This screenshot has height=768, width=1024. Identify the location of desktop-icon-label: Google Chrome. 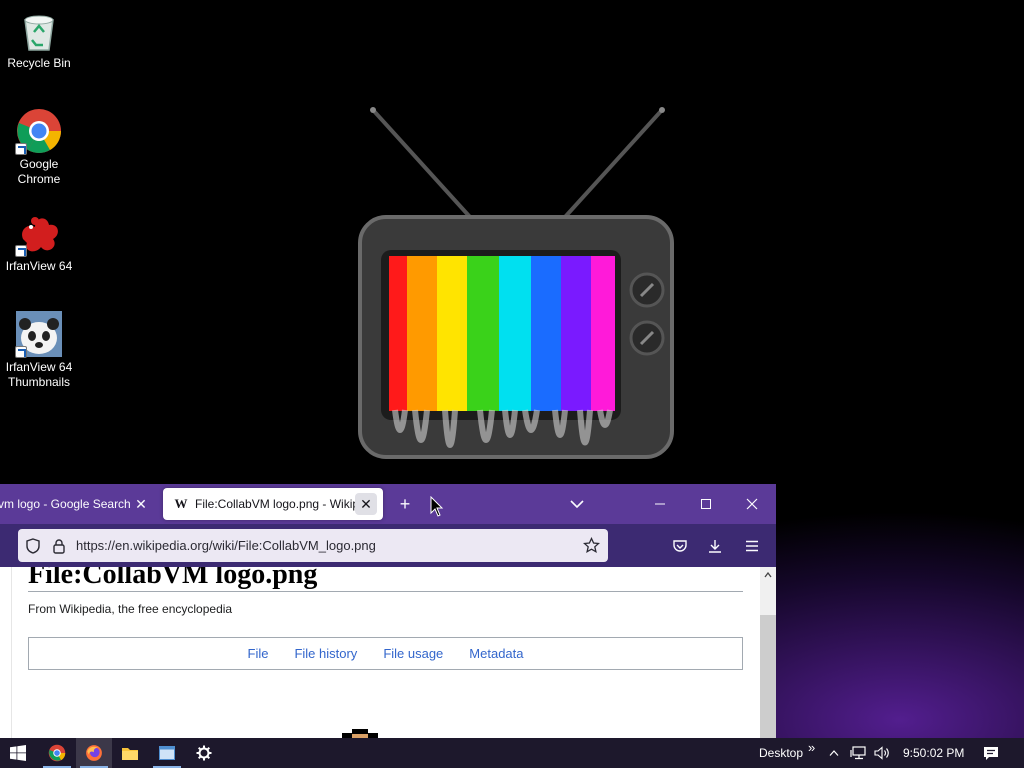
(39, 171).